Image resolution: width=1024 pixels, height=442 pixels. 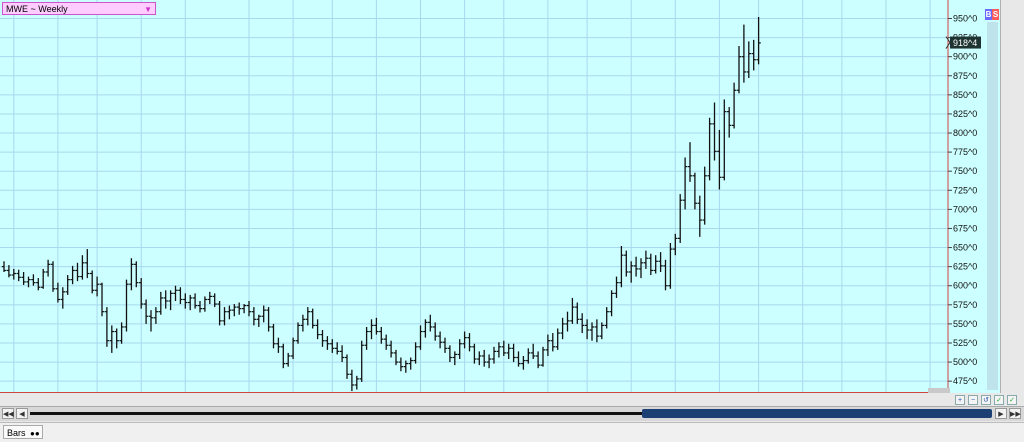 What do you see at coordinates (965, 286) in the screenshot?
I see `y-tick-label: 600^0` at bounding box center [965, 286].